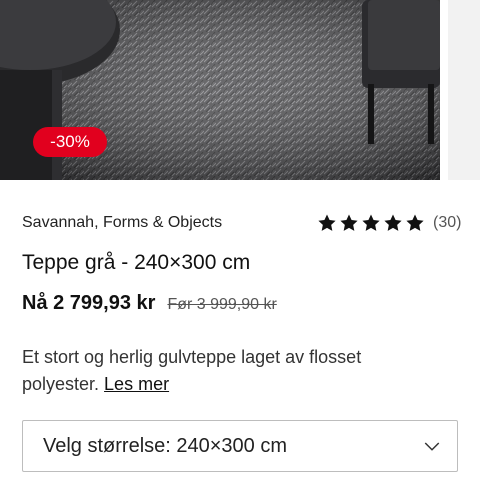 The image size is (480, 480). I want to click on previous-price: Før 3 999,90 kr, so click(222, 304).